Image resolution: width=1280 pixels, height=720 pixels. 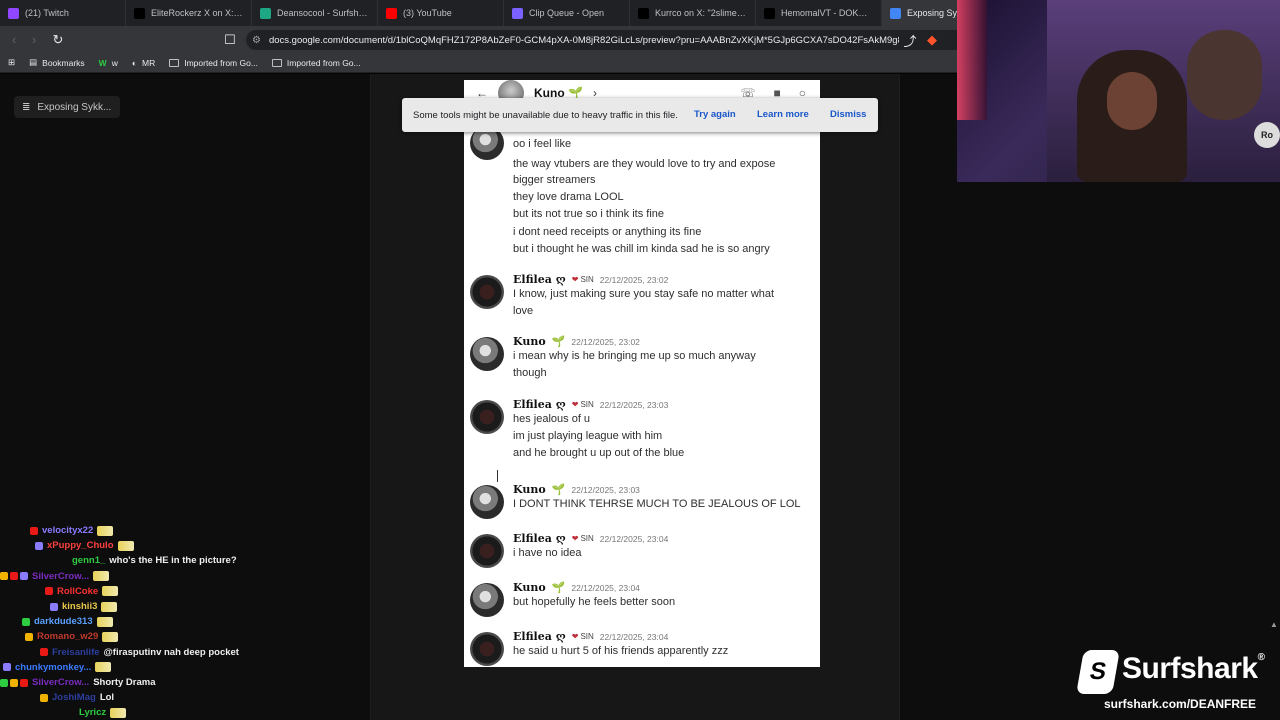 What do you see at coordinates (89, 561) in the screenshot?
I see `chat-username: genn1_` at bounding box center [89, 561].